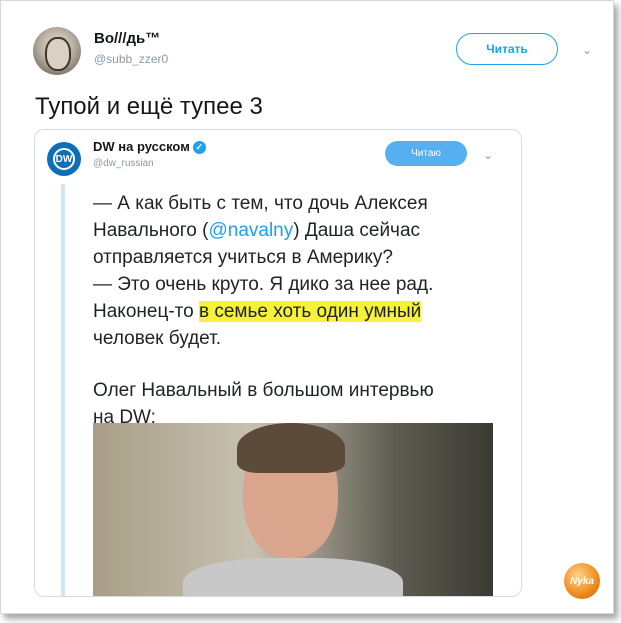  Describe the element at coordinates (141, 146) in the screenshot. I see `quoted-author-name: DW на русском` at that location.